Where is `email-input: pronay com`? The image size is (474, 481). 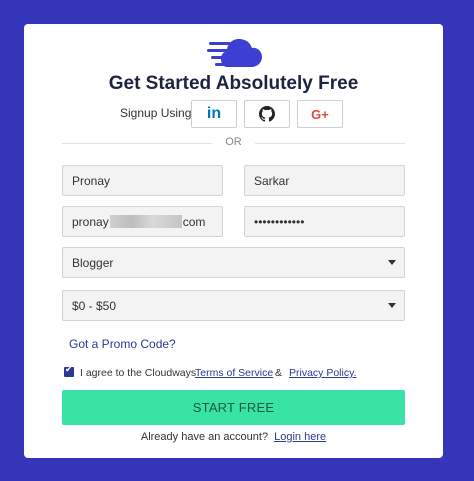
email-input: pronay com is located at coordinates (142, 221).